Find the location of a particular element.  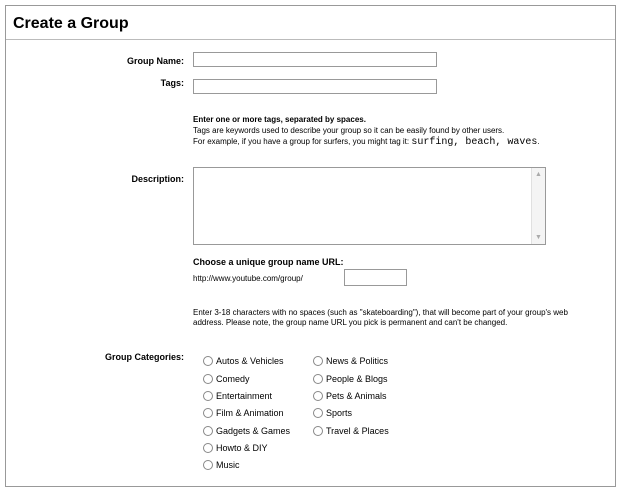

group-url-input is located at coordinates (375, 277).